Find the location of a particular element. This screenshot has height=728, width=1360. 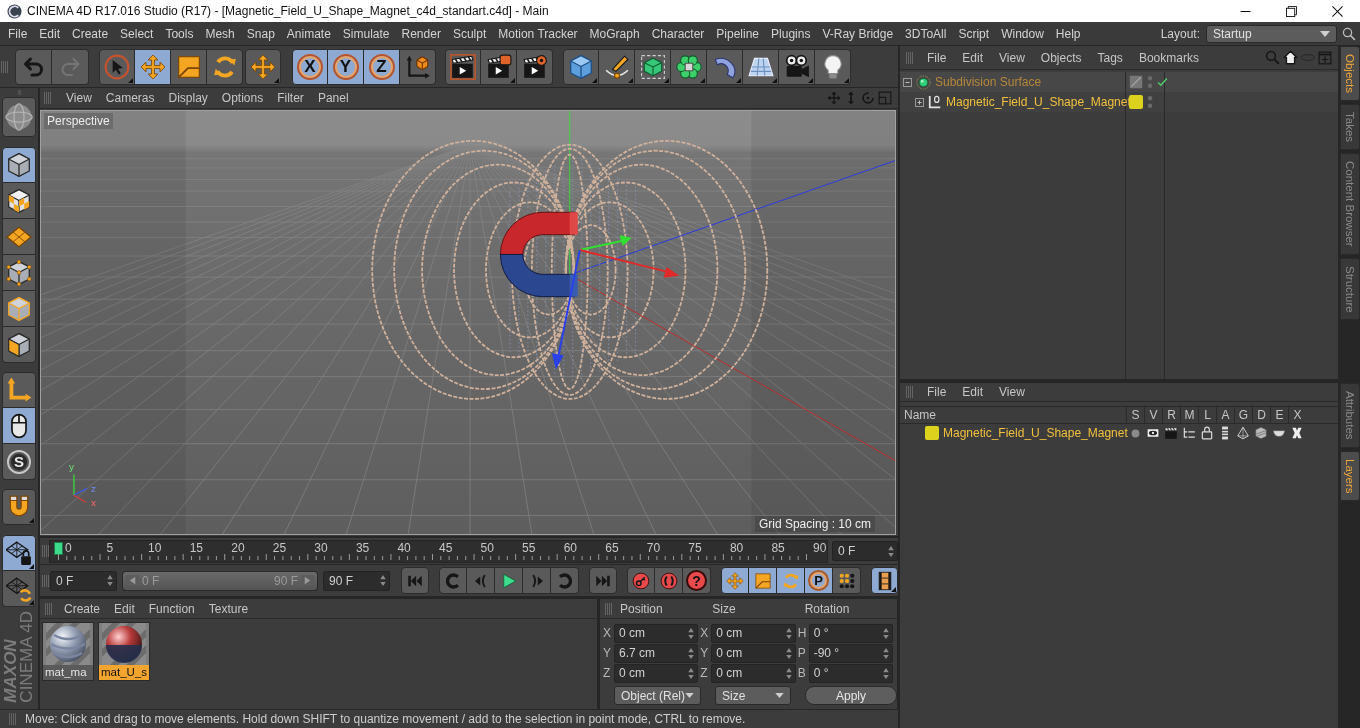

menu-item: Motion Tracker is located at coordinates (538, 33).